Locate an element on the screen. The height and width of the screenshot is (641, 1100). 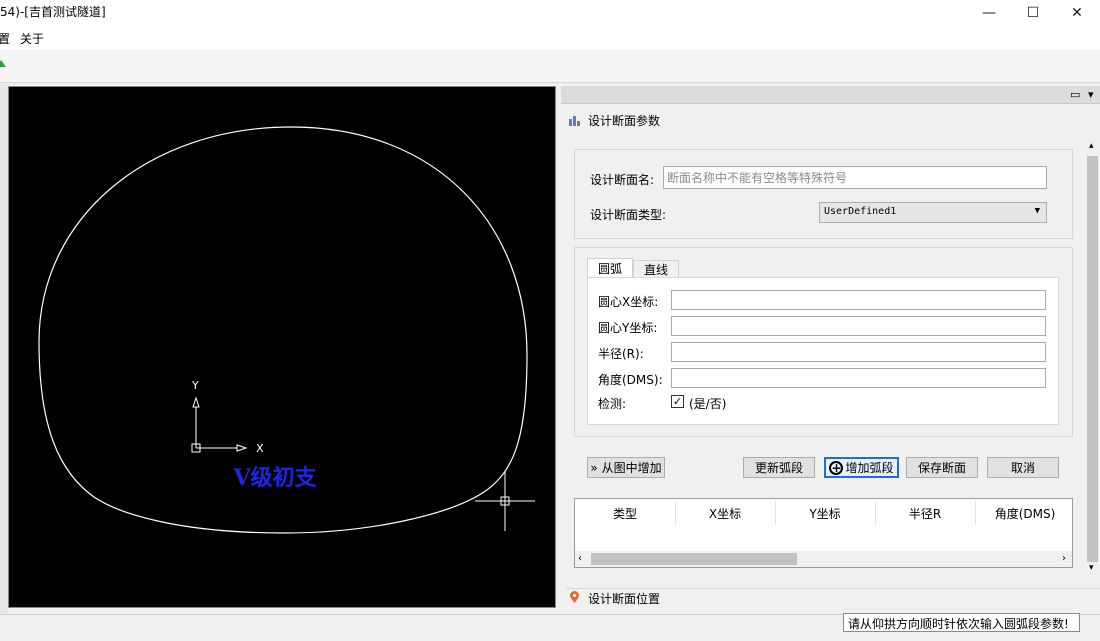
menu-item-about: 关于 is located at coordinates (32, 38).